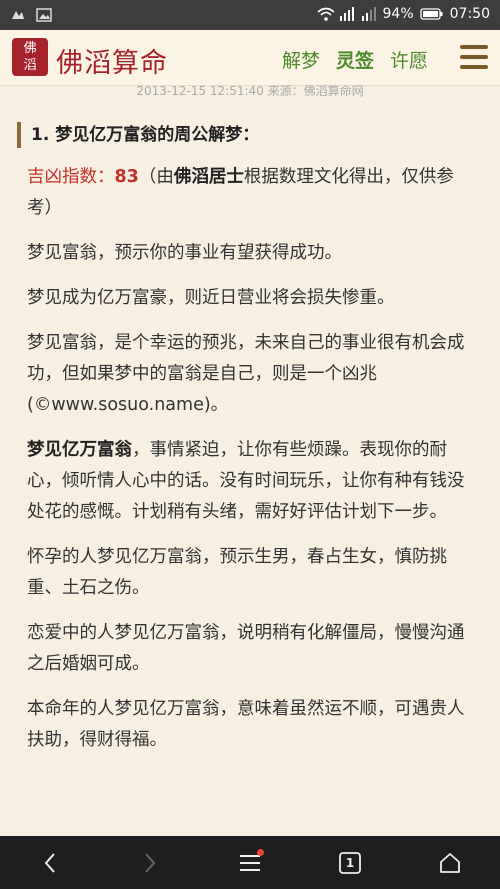 The height and width of the screenshot is (889, 500). I want to click on top-nav: 解梦 灵签 许愿, so click(355, 59).